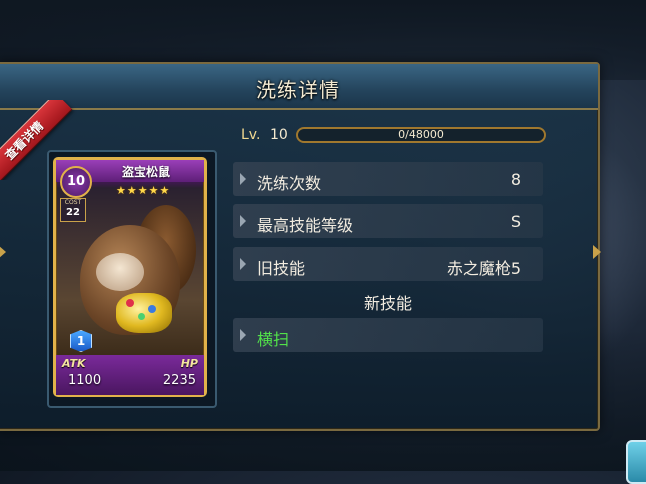 Image resolution: width=646 pixels, height=484 pixels. Describe the element at coordinates (515, 221) in the screenshot. I see `max-skill-level-value: S` at that location.